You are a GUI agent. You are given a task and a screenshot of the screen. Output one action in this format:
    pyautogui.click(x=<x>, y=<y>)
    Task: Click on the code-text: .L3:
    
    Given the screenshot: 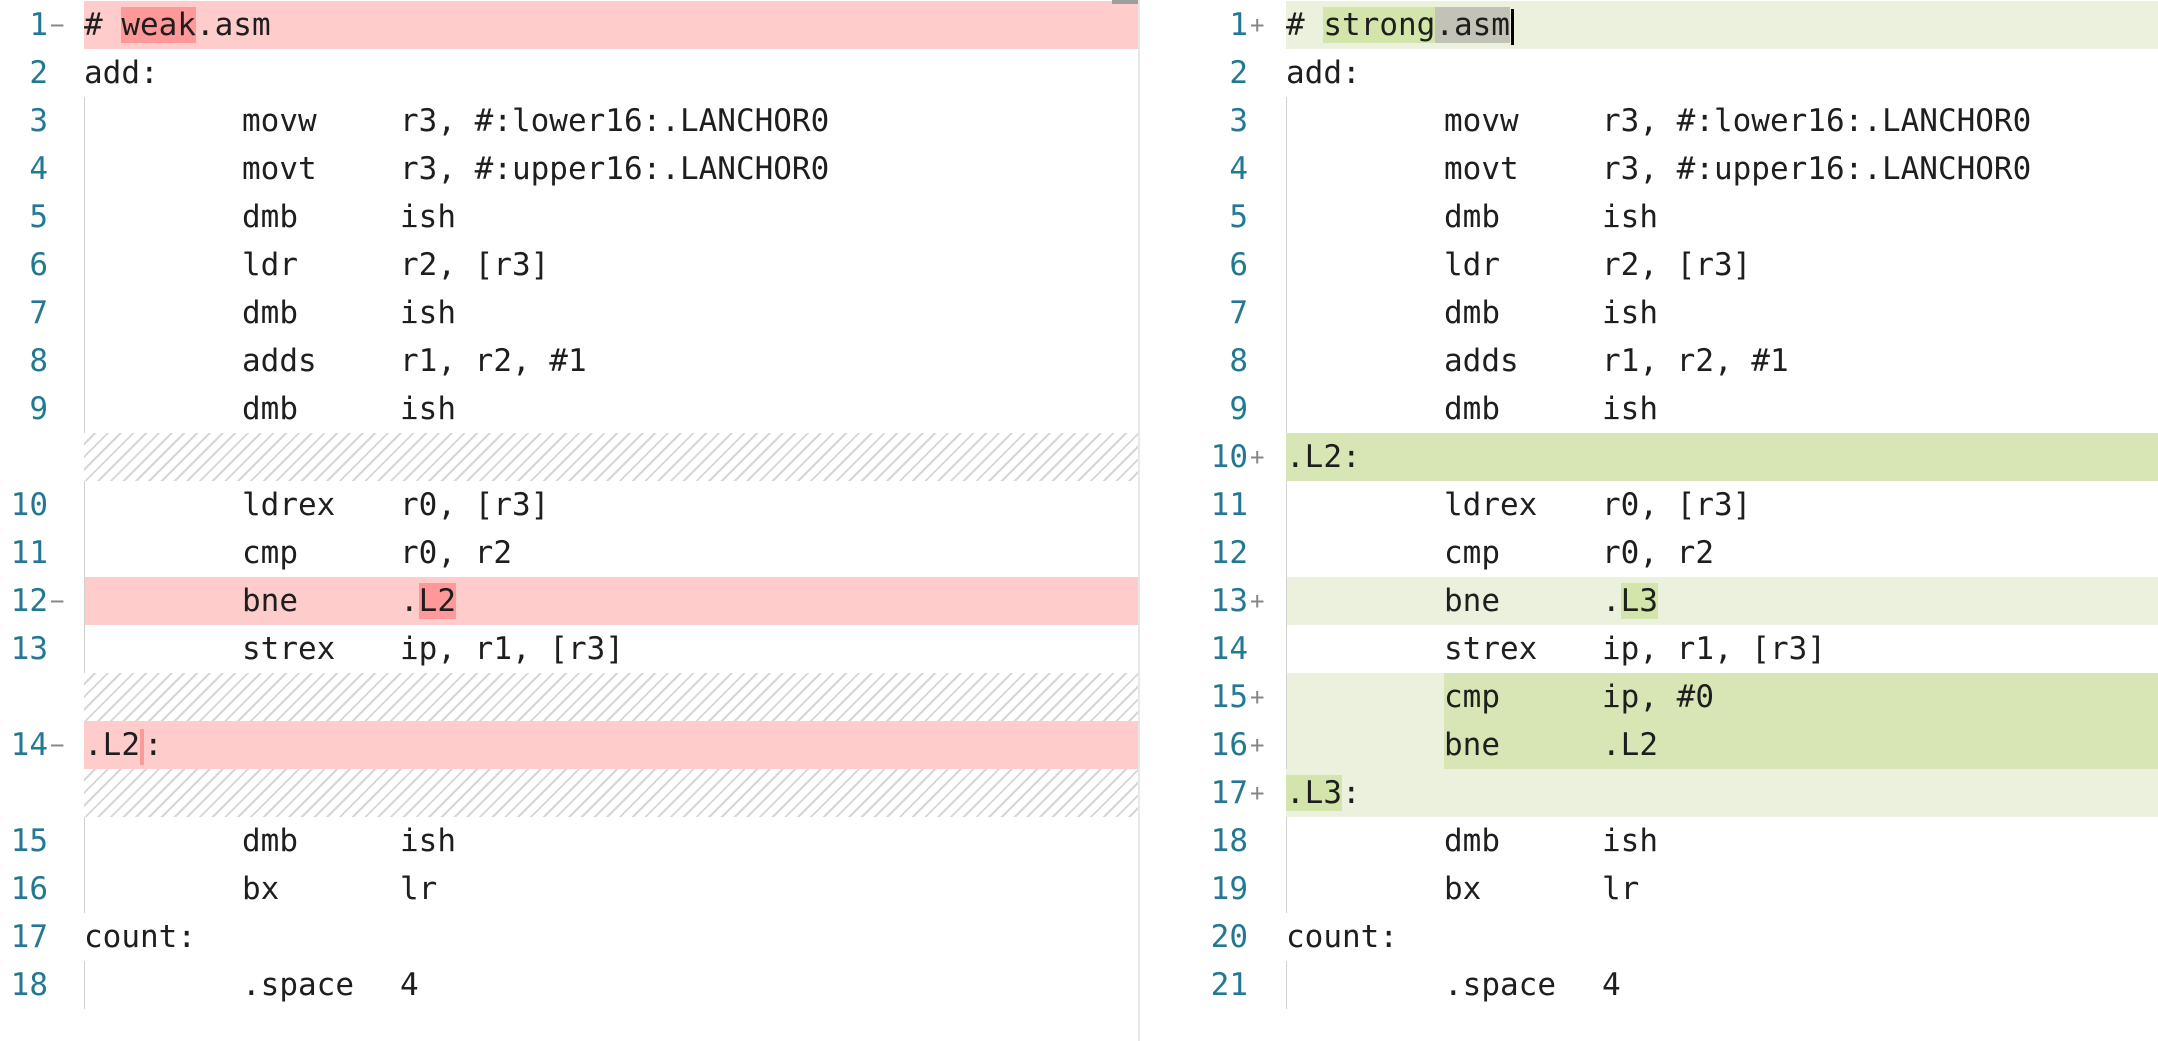 What is the action you would take?
    pyautogui.click(x=1722, y=793)
    